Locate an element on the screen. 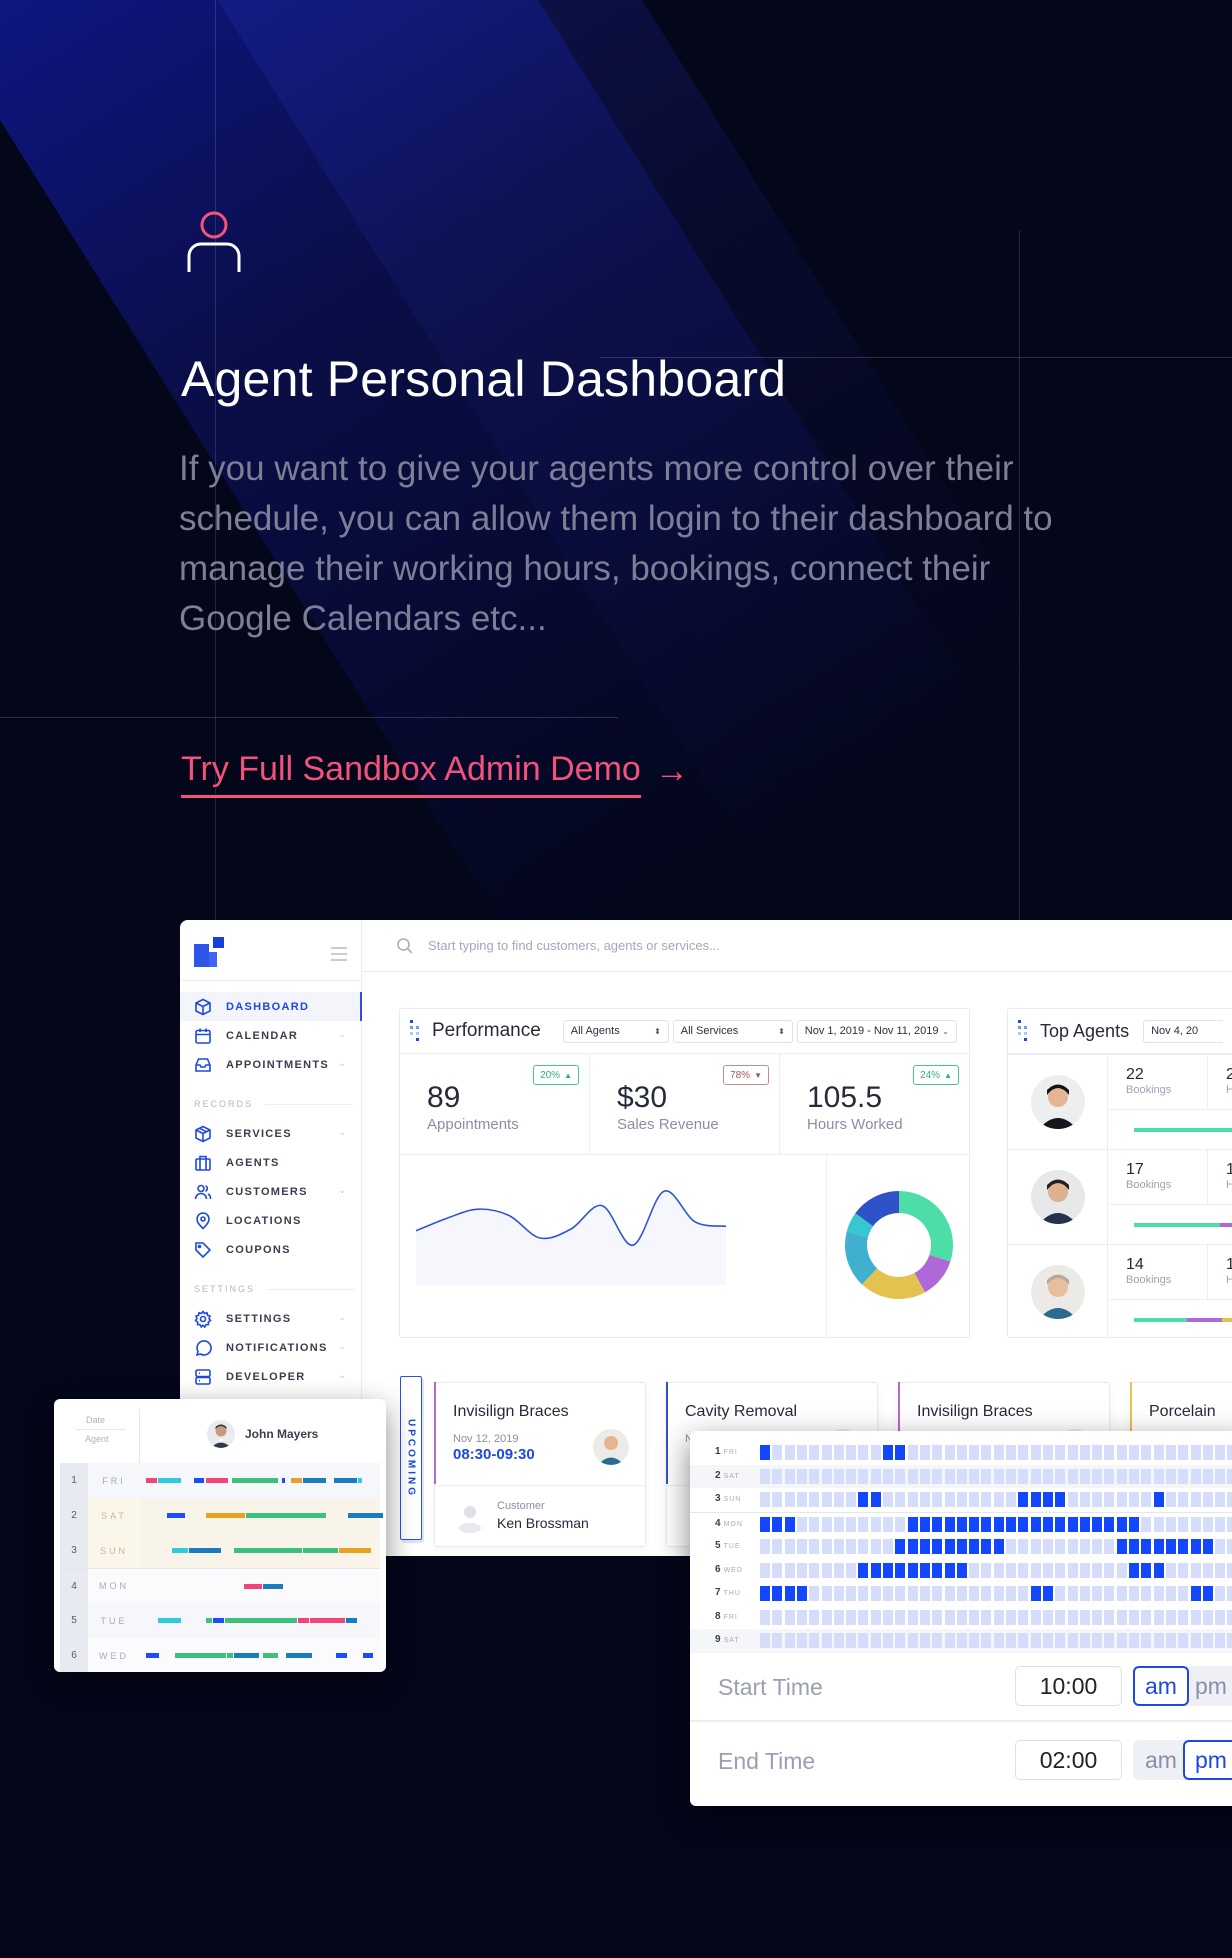 This screenshot has width=1232, height=1958. sidebar-item-appointments: APPOINTMENTS ⌄ is located at coordinates (271, 1064).